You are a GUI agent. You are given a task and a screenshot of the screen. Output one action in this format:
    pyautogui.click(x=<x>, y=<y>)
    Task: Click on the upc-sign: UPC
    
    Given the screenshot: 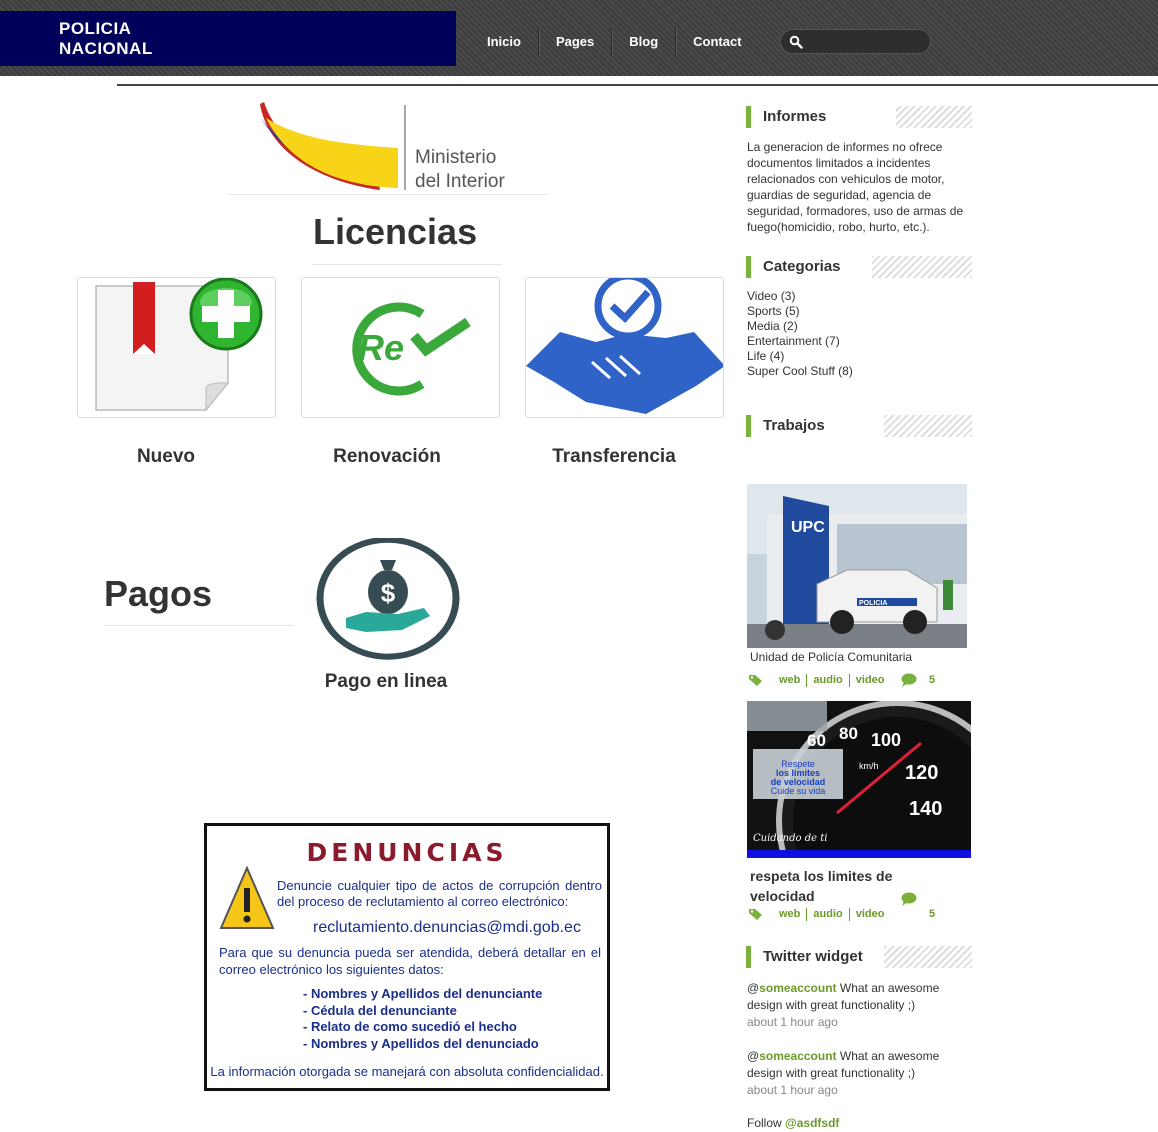 What is the action you would take?
    pyautogui.click(x=808, y=527)
    